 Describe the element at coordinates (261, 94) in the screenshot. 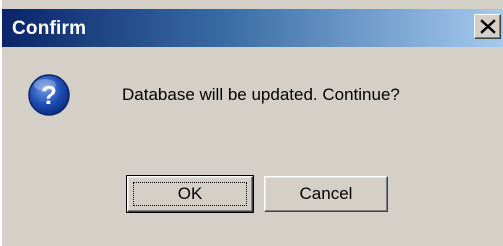

I see `dialog-message: Database will be updated. Continue?` at that location.